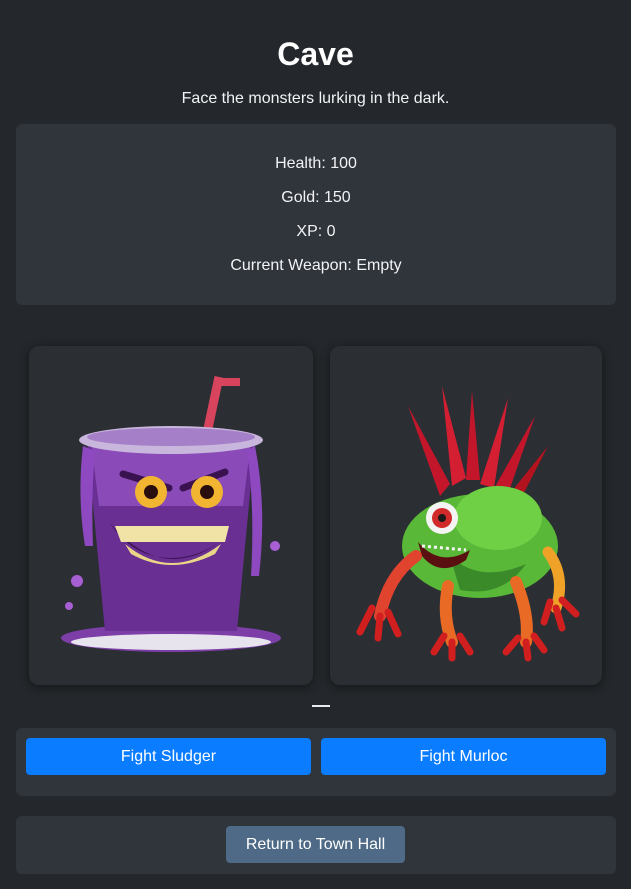 Image resolution: width=631 pixels, height=889 pixels. I want to click on health-stat: Health: 100, so click(316, 163).